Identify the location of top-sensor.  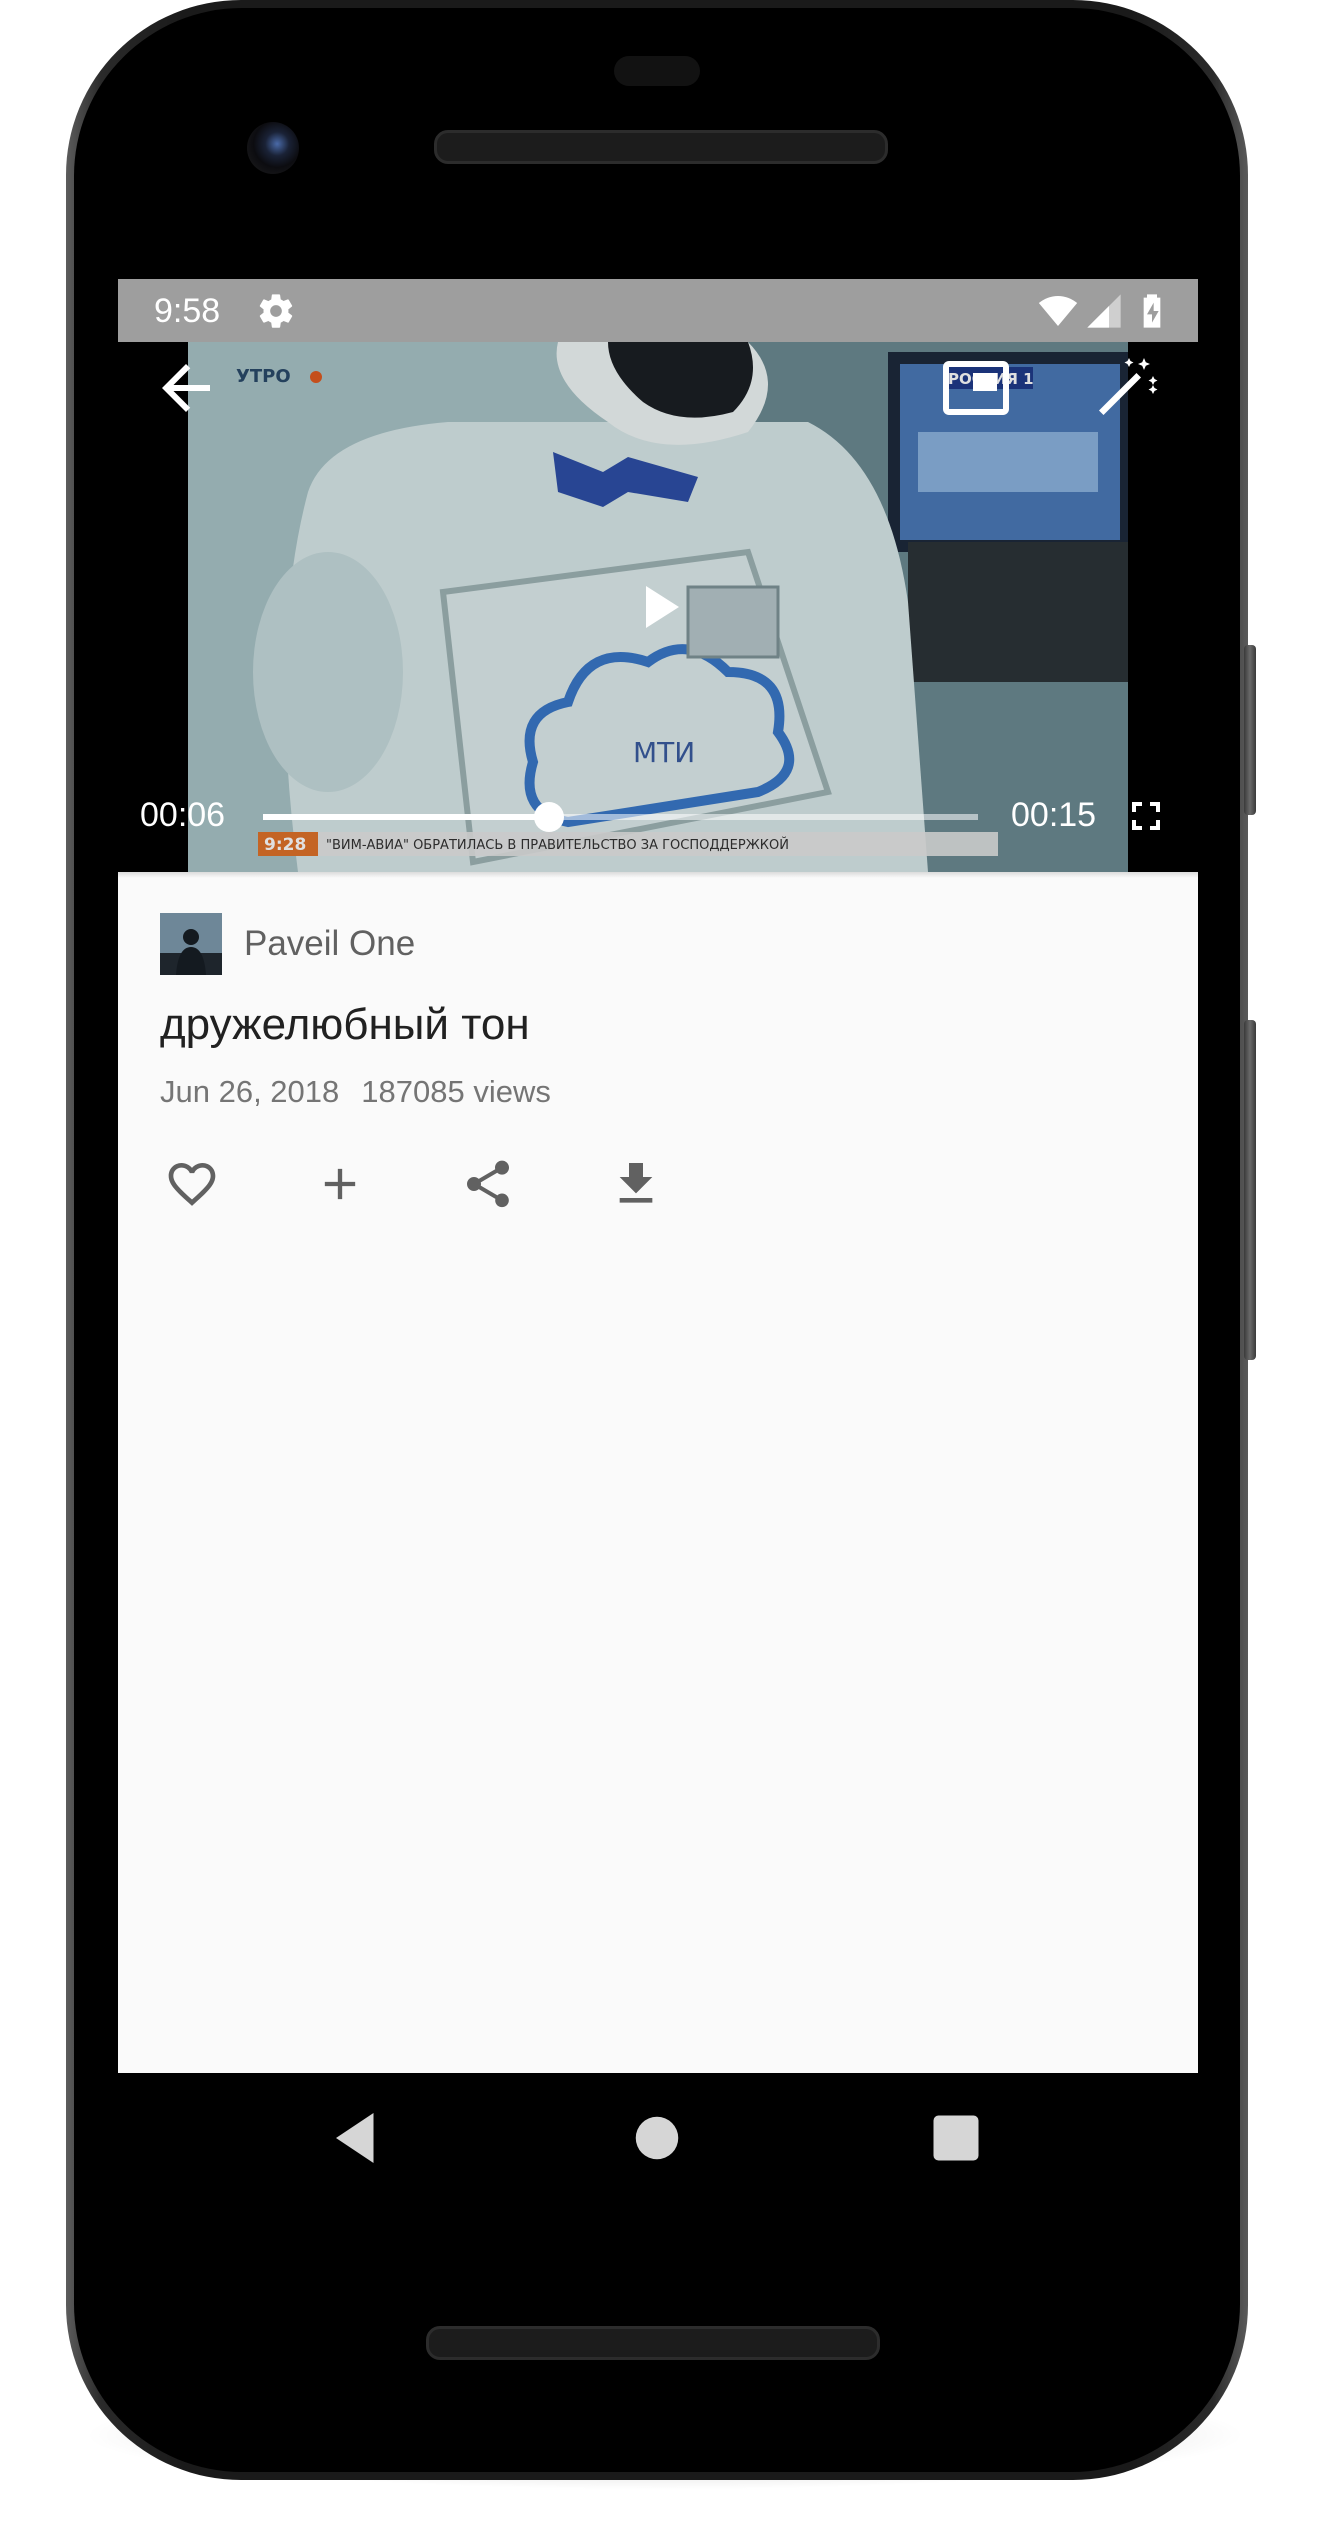
(657, 71).